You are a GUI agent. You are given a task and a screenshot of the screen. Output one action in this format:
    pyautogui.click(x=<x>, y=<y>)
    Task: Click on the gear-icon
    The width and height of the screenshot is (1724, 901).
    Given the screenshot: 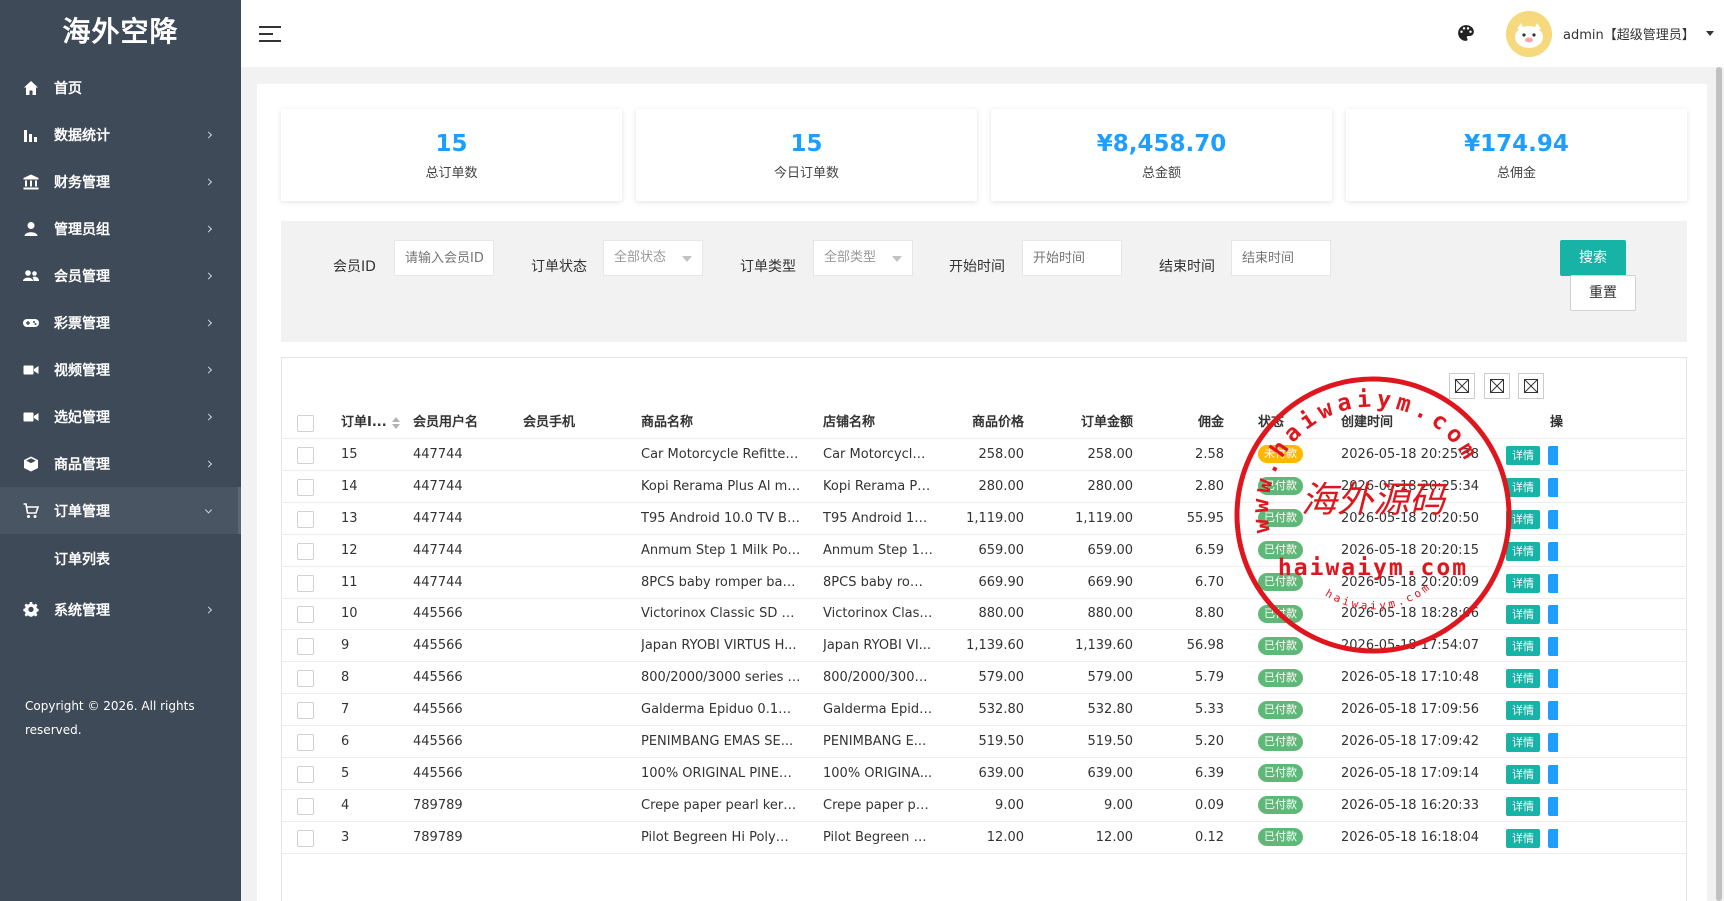 What is the action you would take?
    pyautogui.click(x=31, y=610)
    